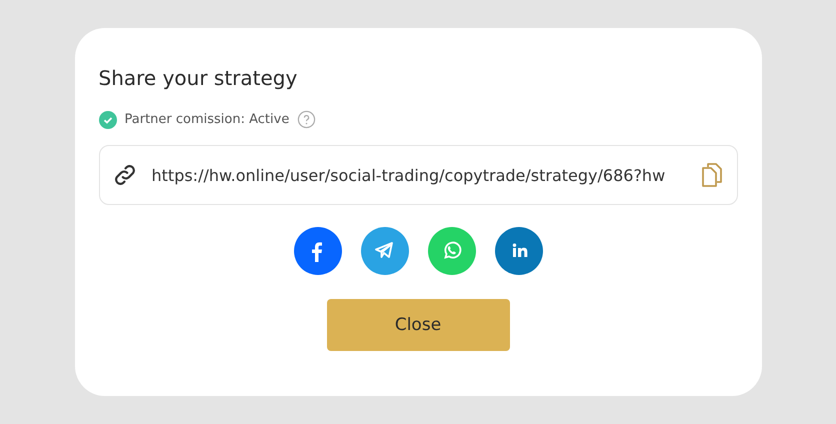  Describe the element at coordinates (318, 251) in the screenshot. I see `facebook-share-button` at that location.